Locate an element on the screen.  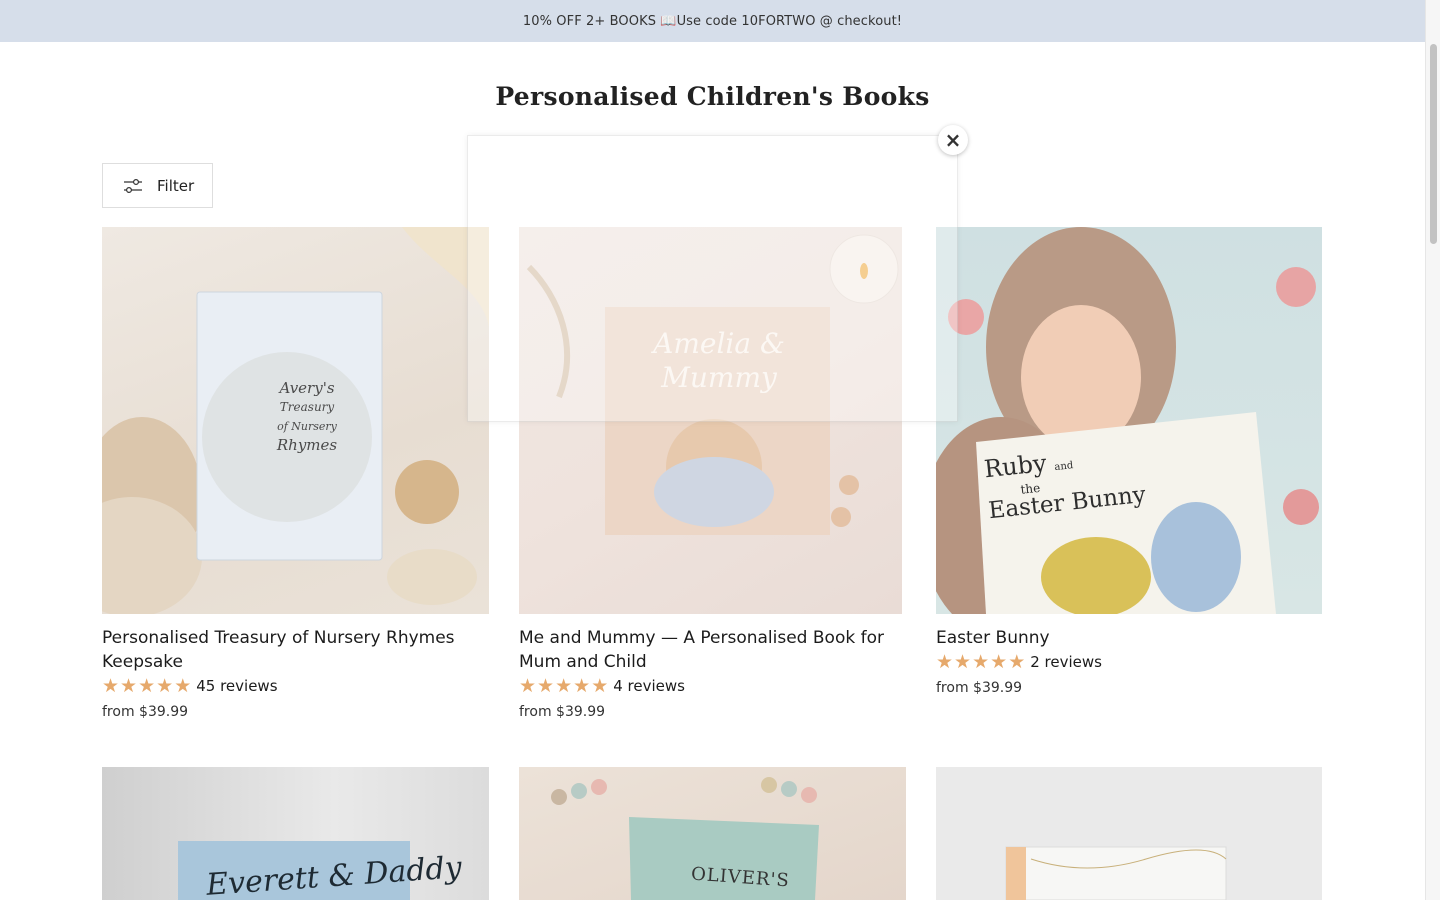
product-rating: ★ ★ ★ ★ ★ 45 reviews is located at coordinates (295, 686).